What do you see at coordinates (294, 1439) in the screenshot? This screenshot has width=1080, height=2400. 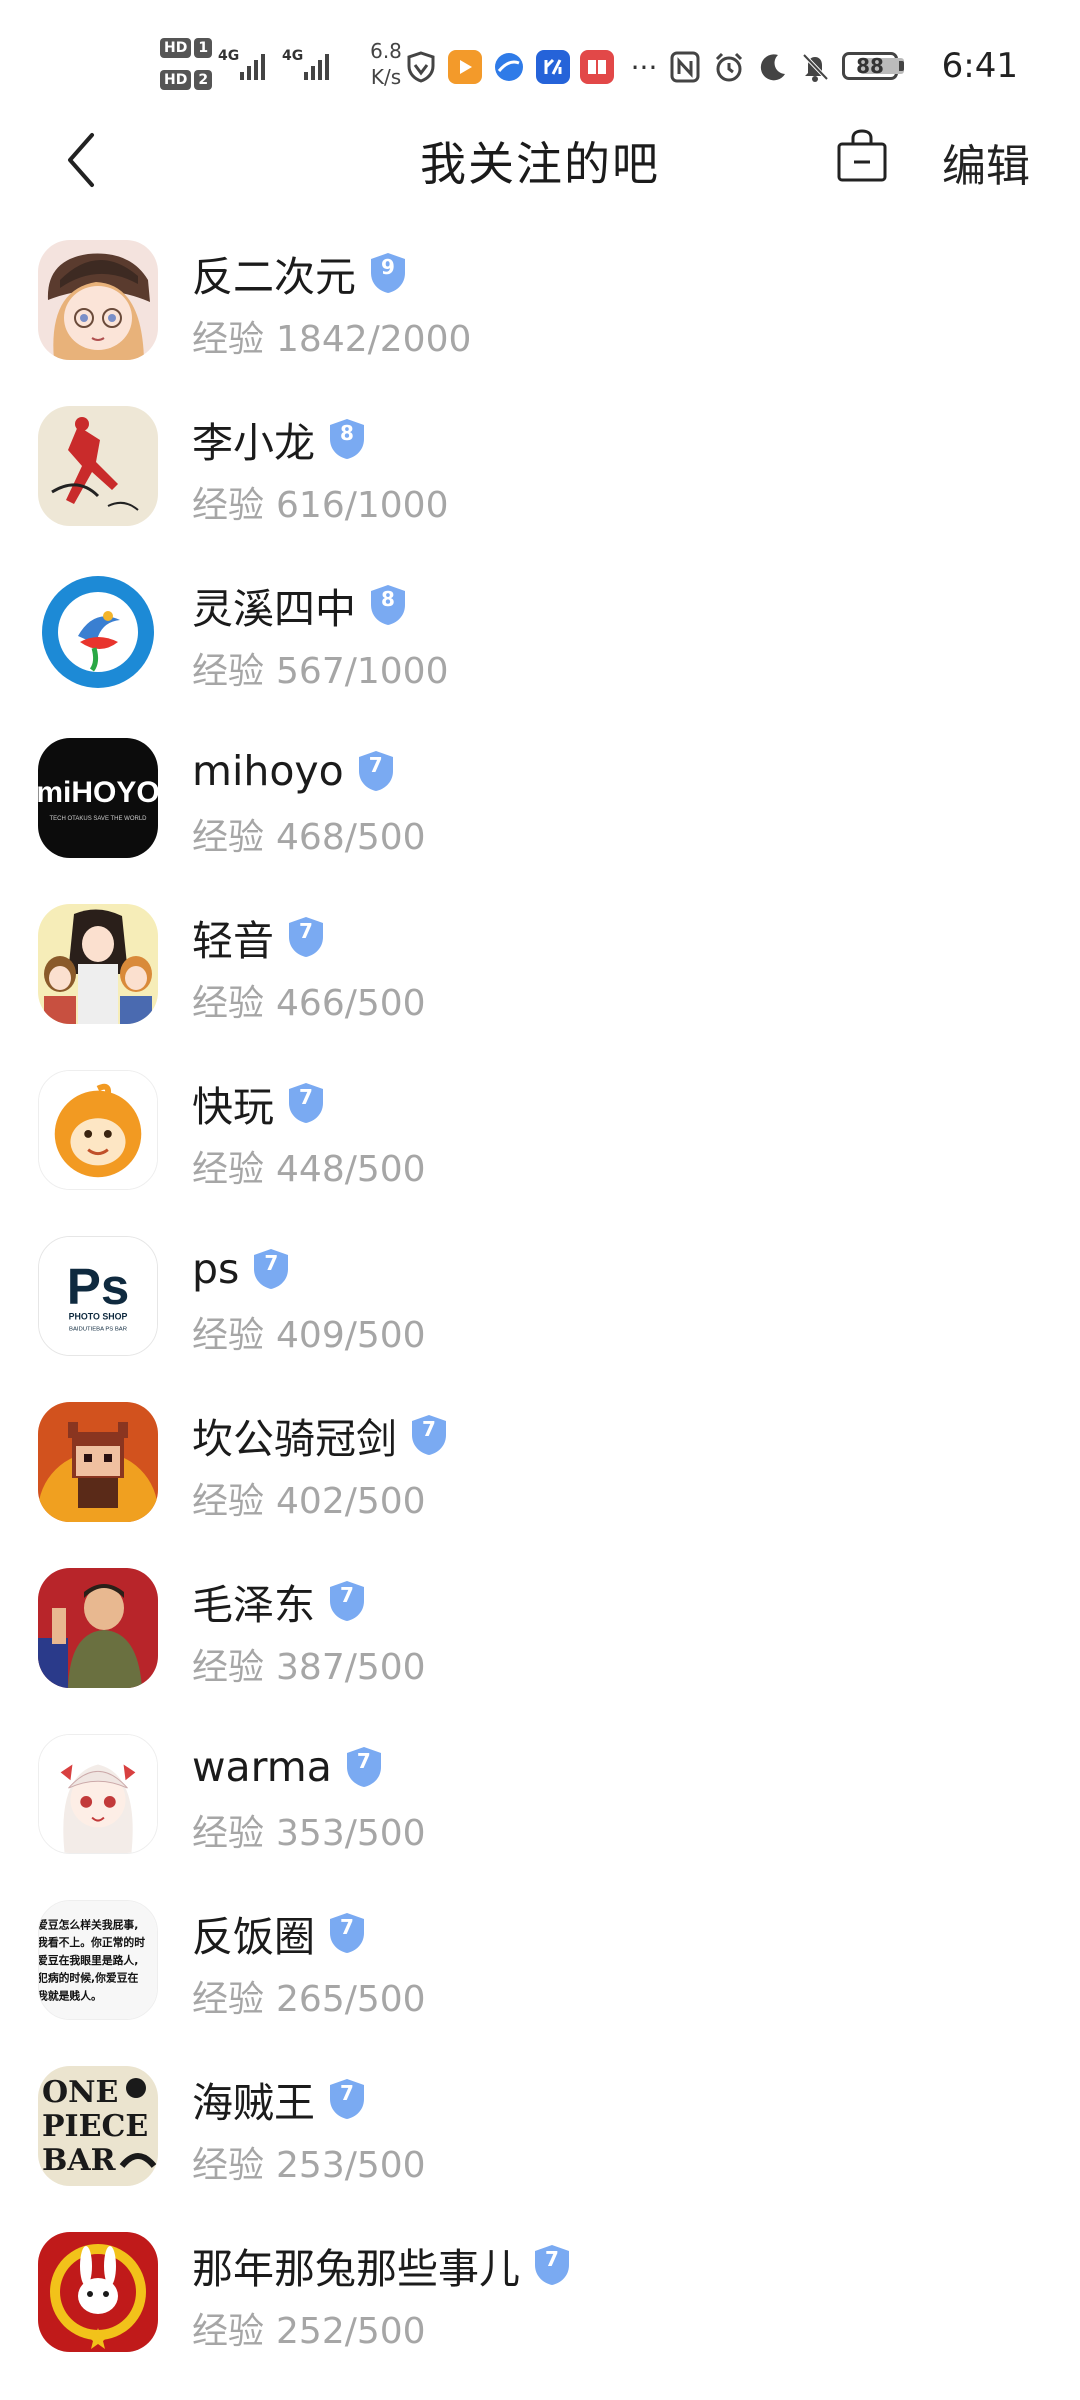 I see `forum-name: 坎公骑冠剑` at bounding box center [294, 1439].